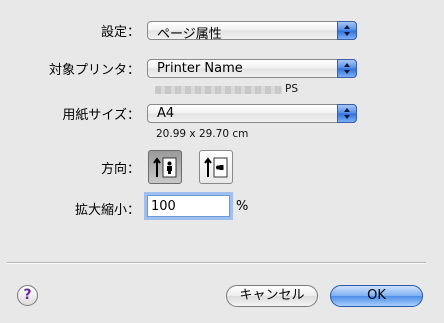 The height and width of the screenshot is (323, 444). What do you see at coordinates (94, 70) in the screenshot?
I see `printer-label: 対象プリンタ：` at bounding box center [94, 70].